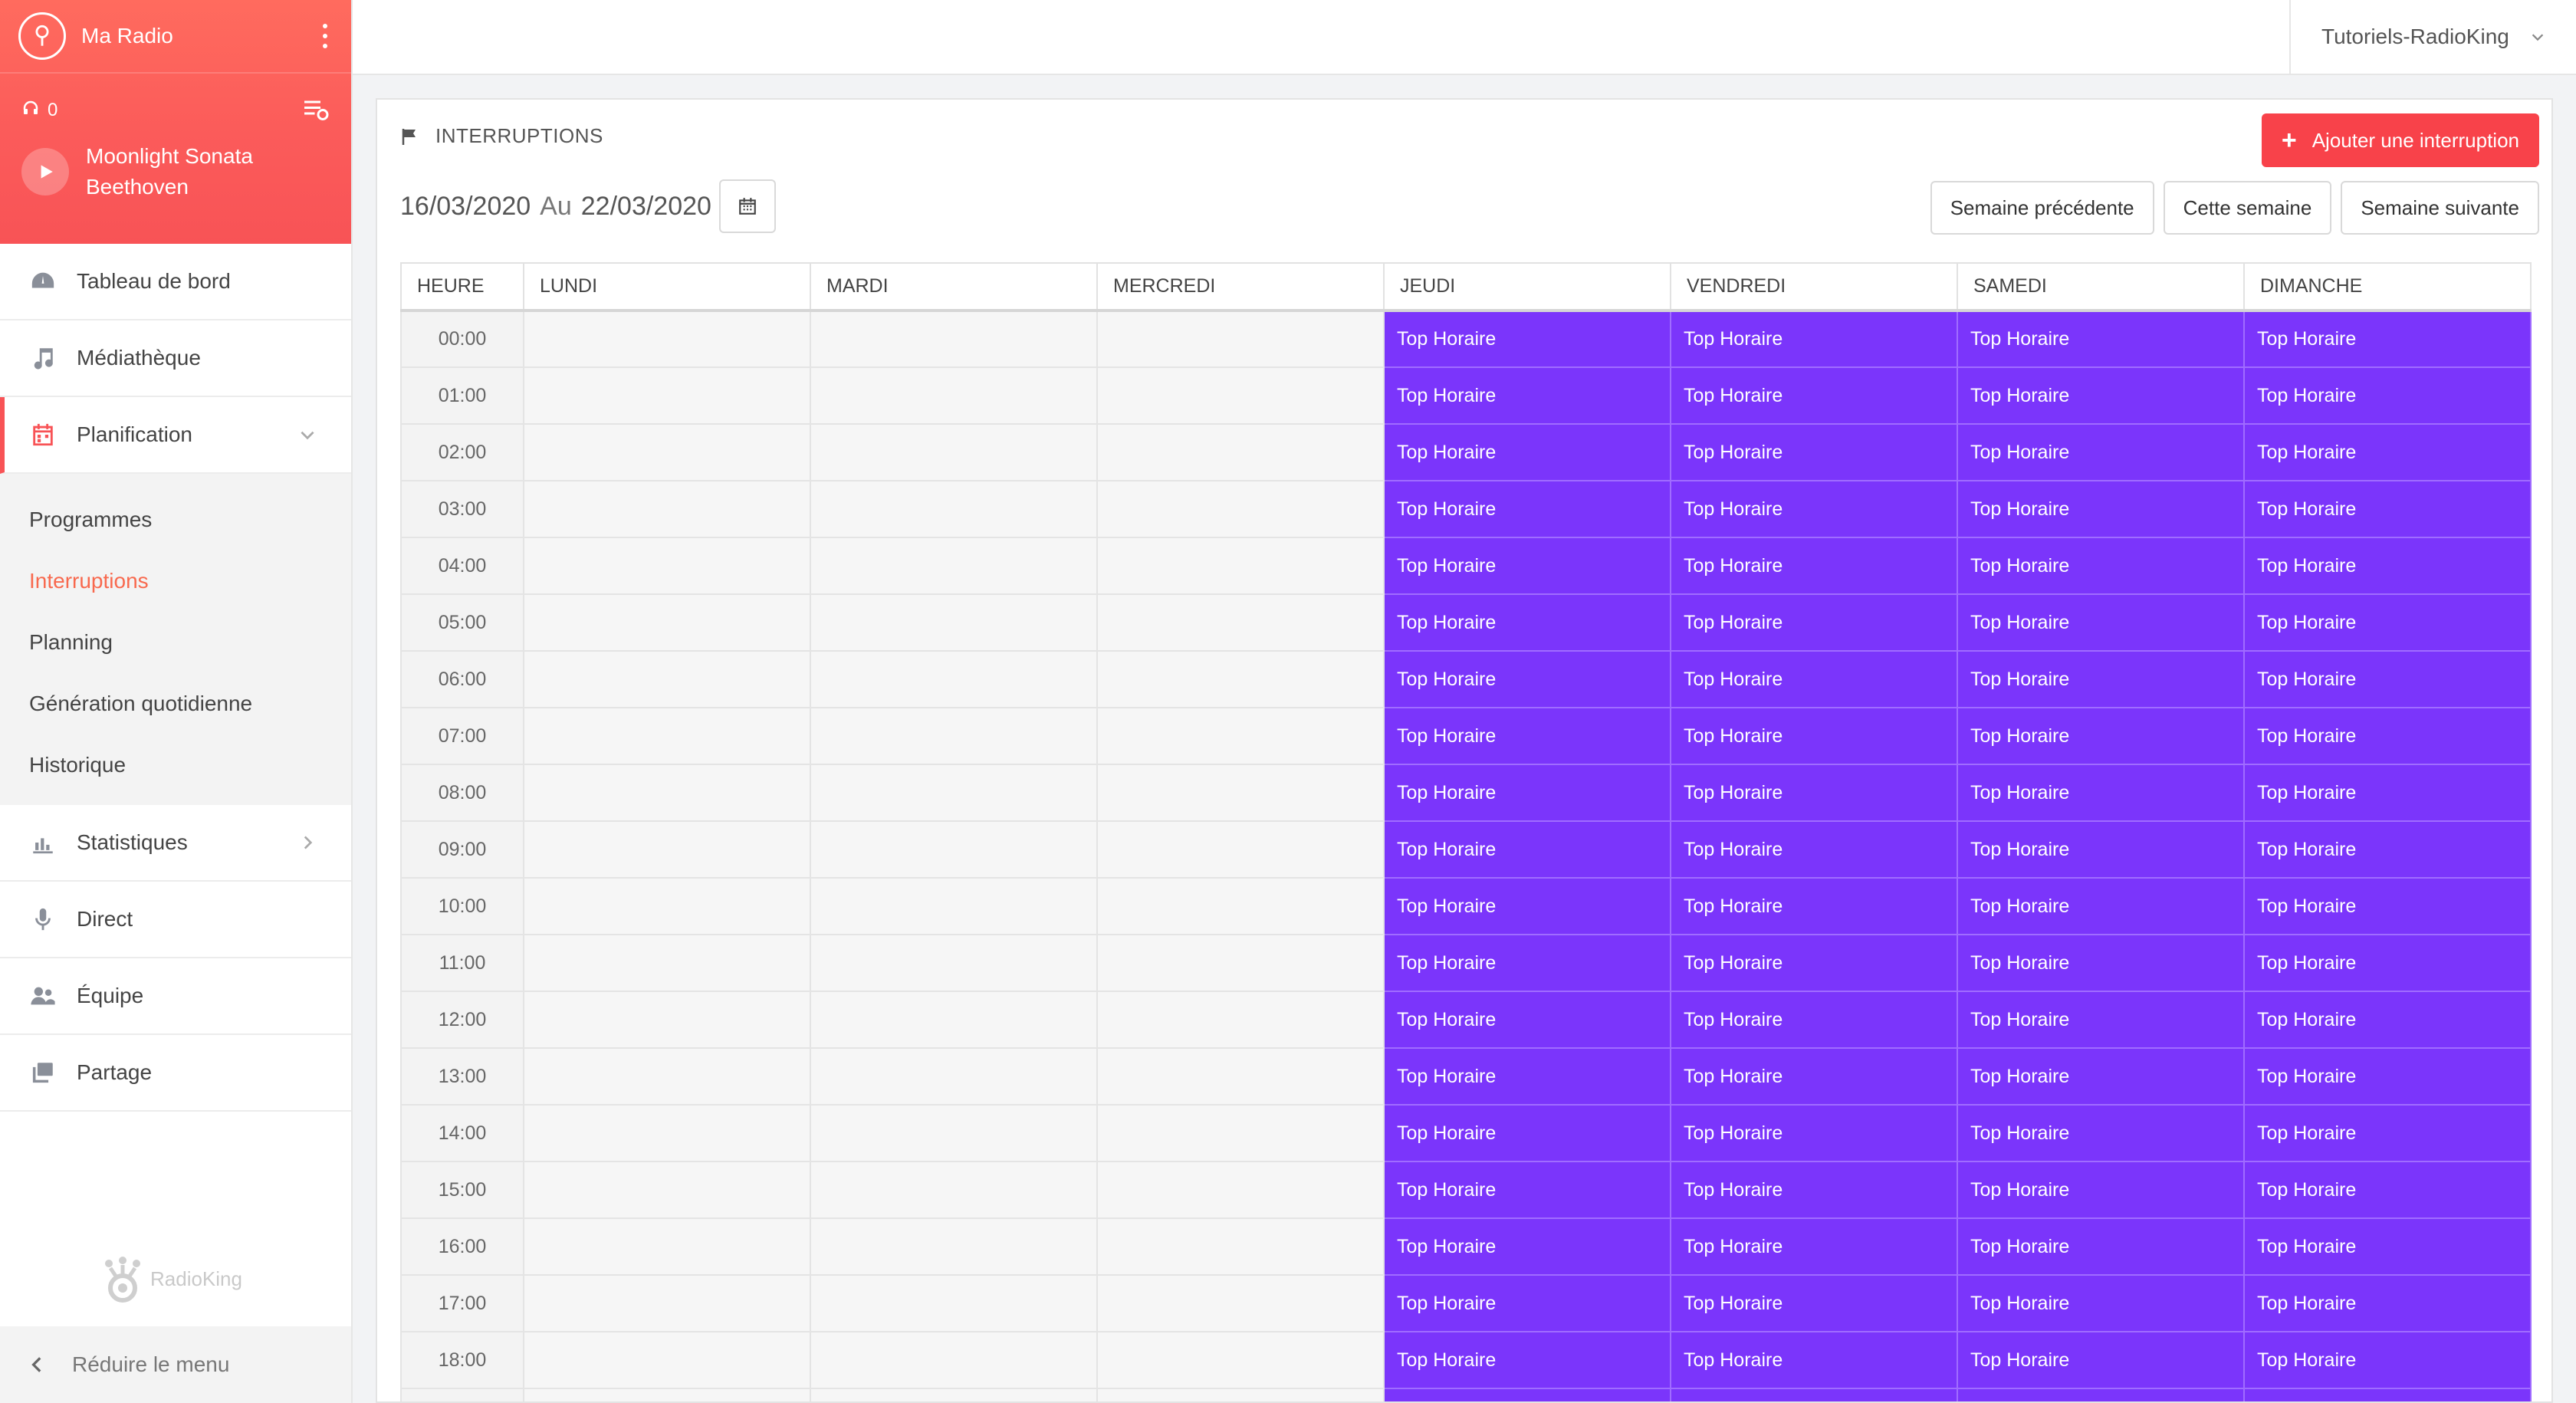  I want to click on subnav-programmes: Programmes, so click(176, 519).